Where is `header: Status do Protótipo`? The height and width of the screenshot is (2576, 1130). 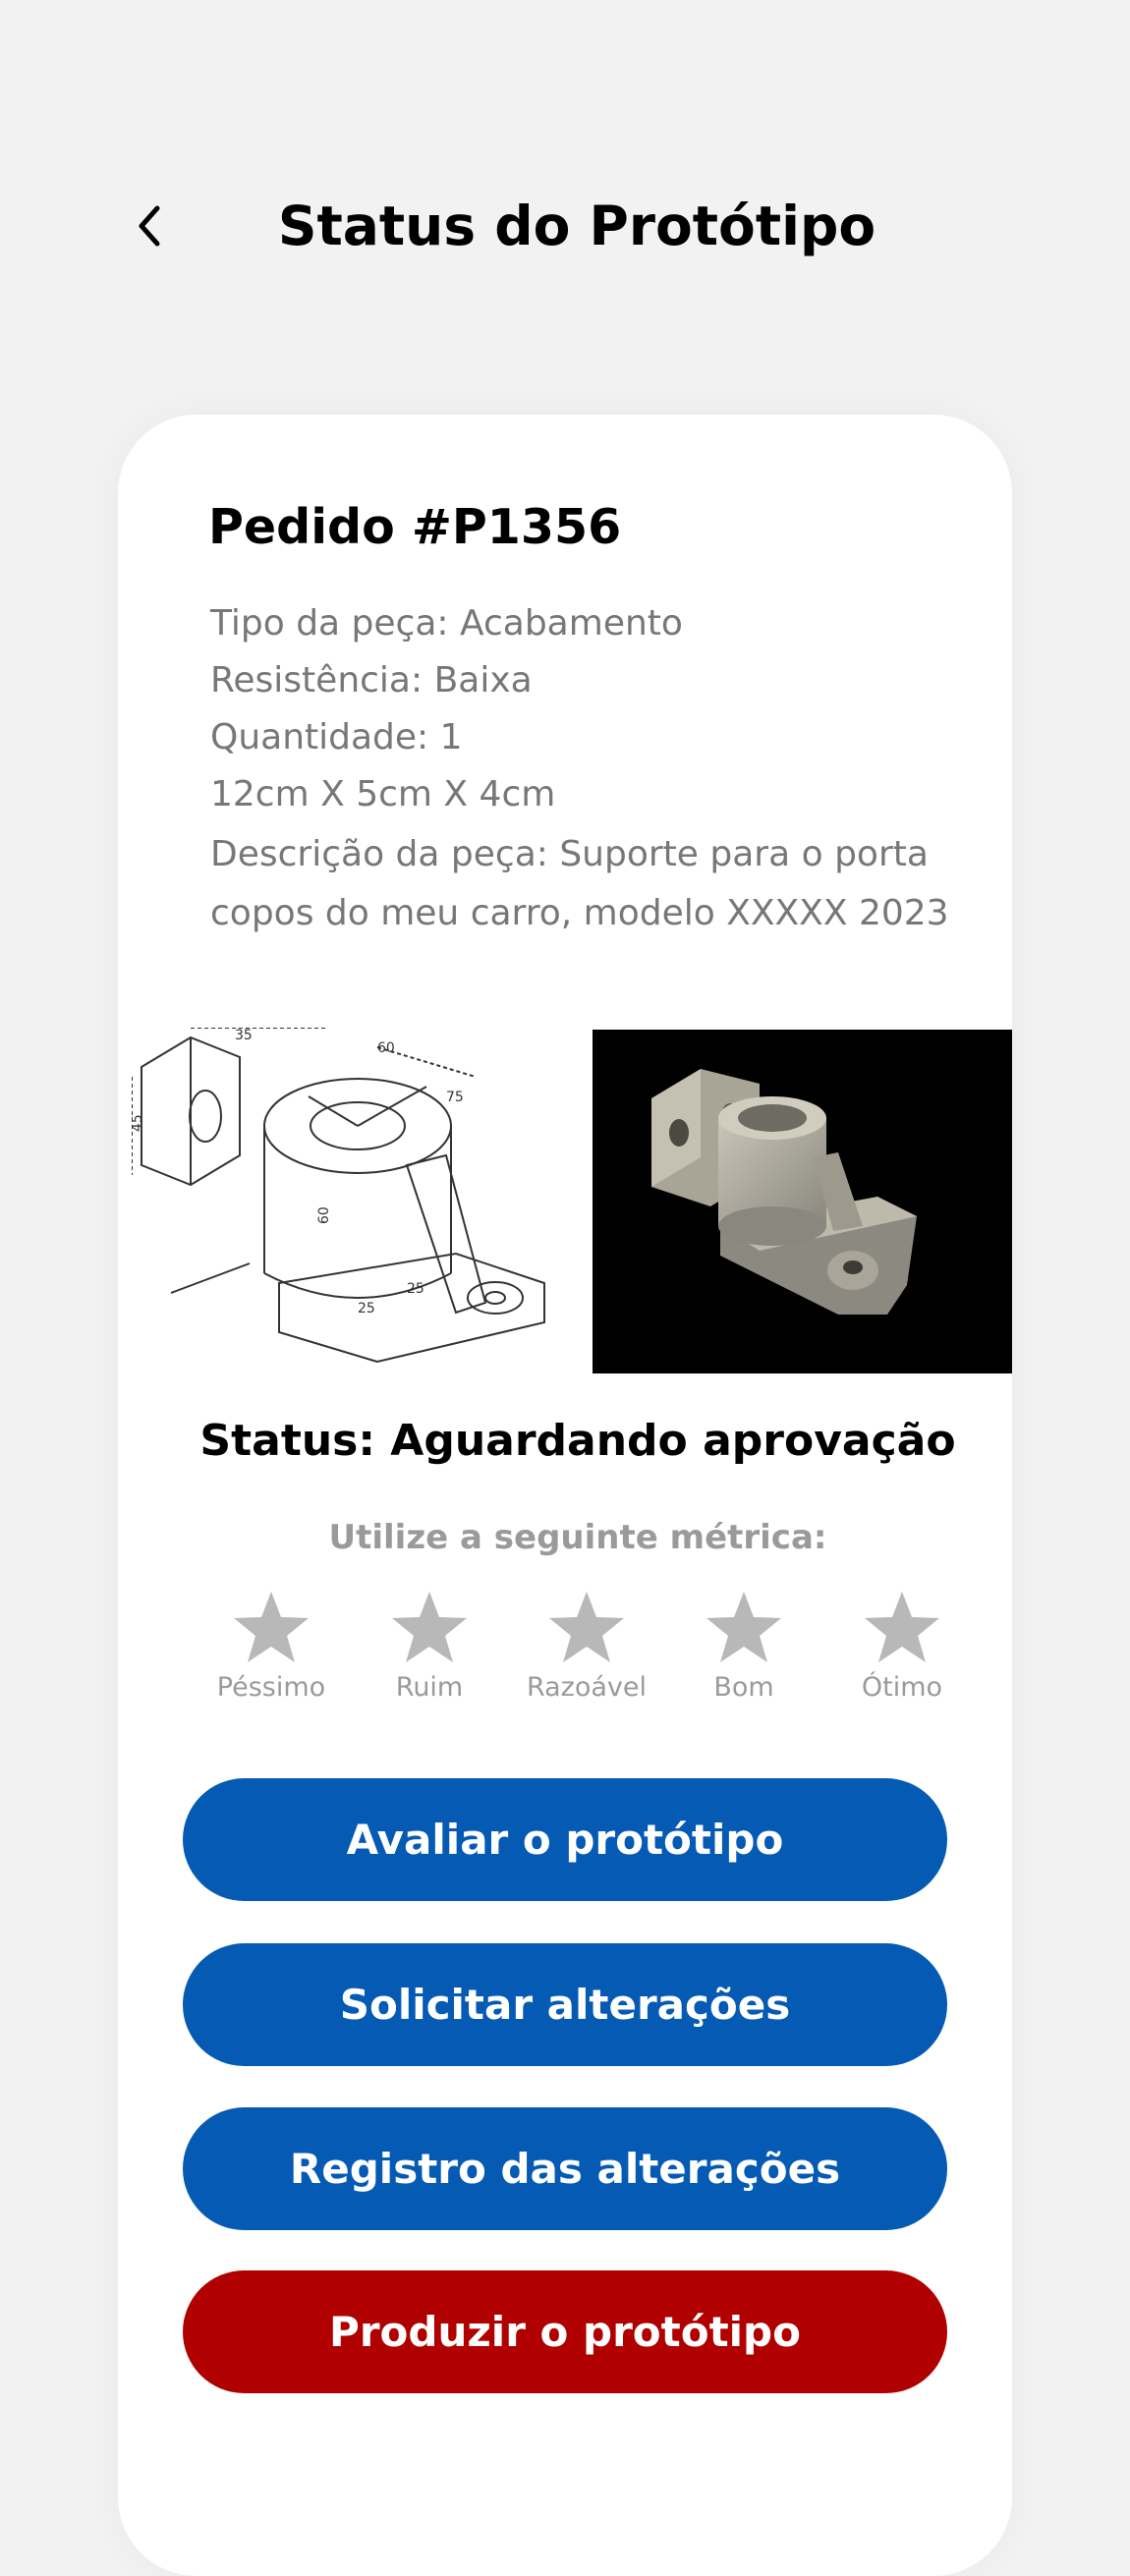 header: Status do Protótipo is located at coordinates (565, 226).